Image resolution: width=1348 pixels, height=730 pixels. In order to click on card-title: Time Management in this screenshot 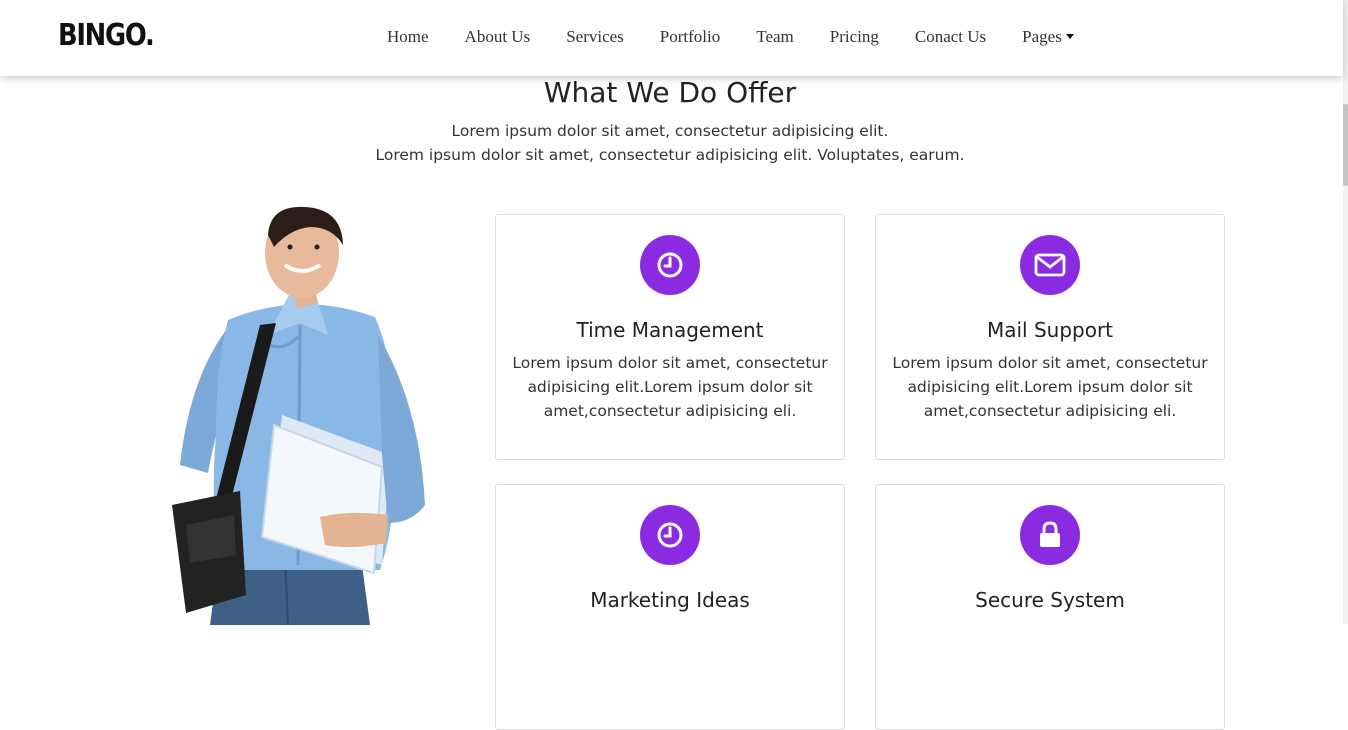, I will do `click(670, 330)`.